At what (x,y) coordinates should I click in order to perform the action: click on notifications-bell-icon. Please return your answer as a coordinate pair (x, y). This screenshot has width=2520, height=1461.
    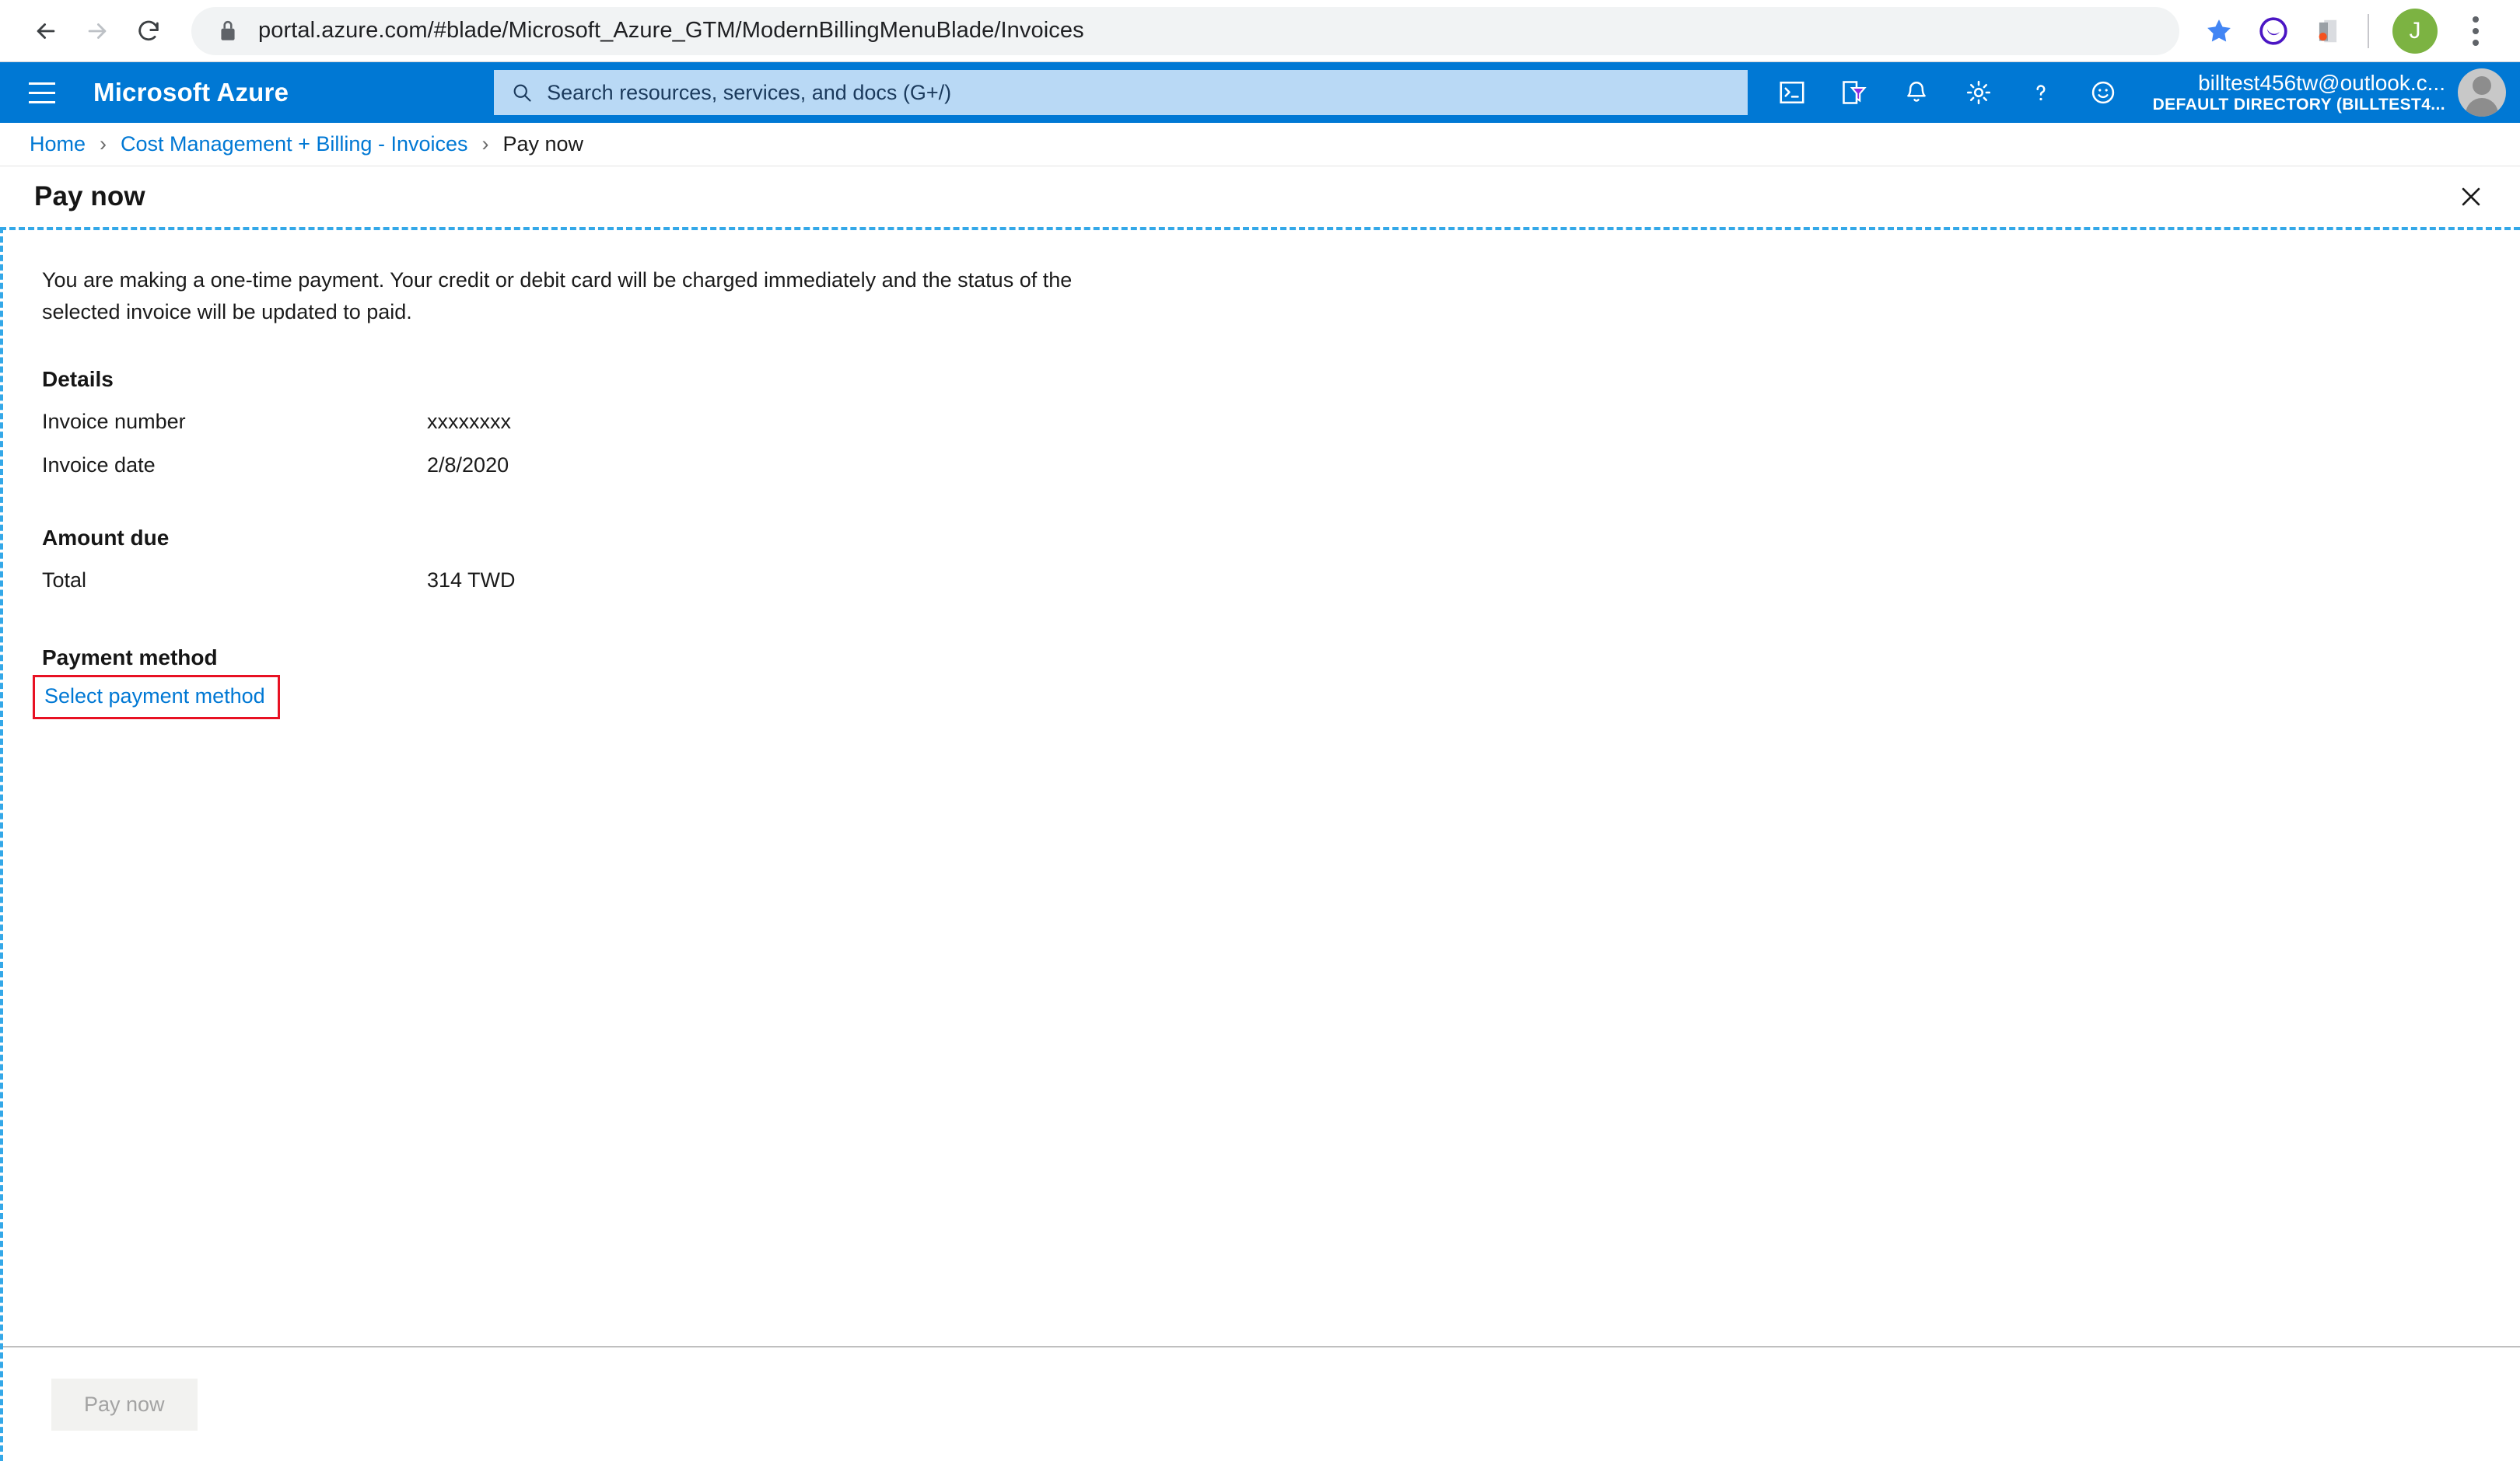
    Looking at the image, I should click on (1916, 92).